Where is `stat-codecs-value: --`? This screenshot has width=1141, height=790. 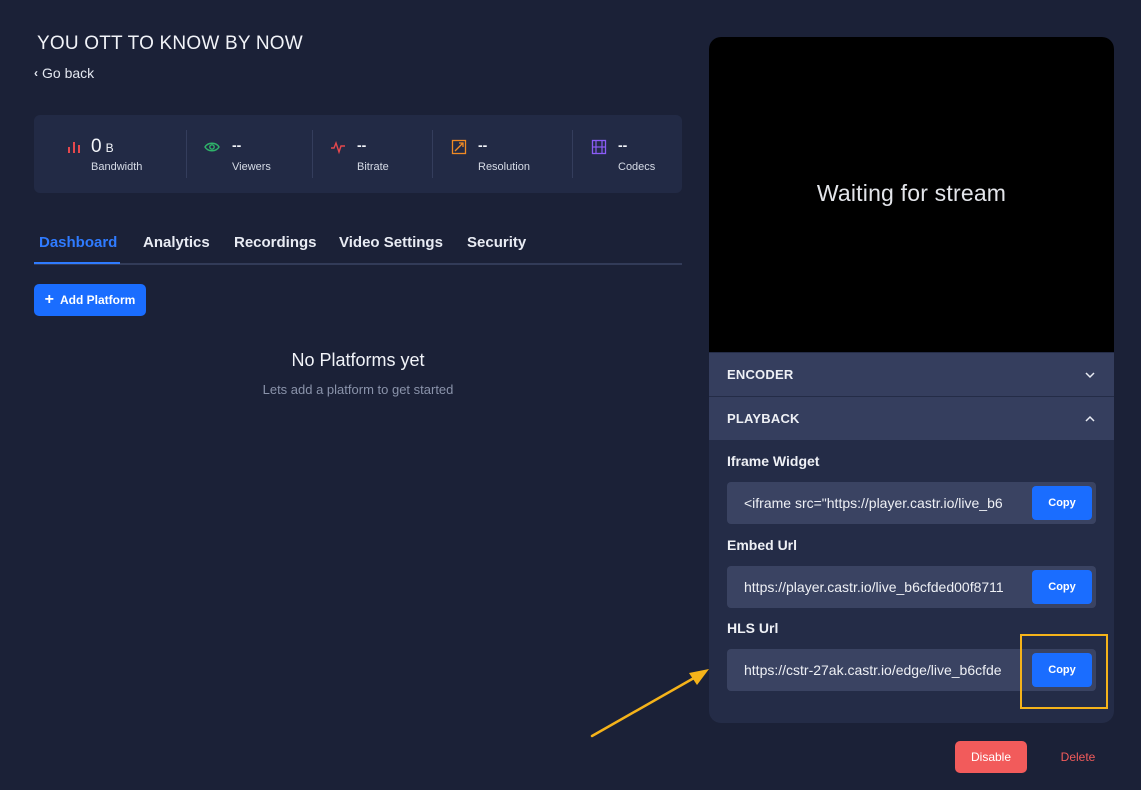
stat-codecs-value: -- is located at coordinates (623, 145).